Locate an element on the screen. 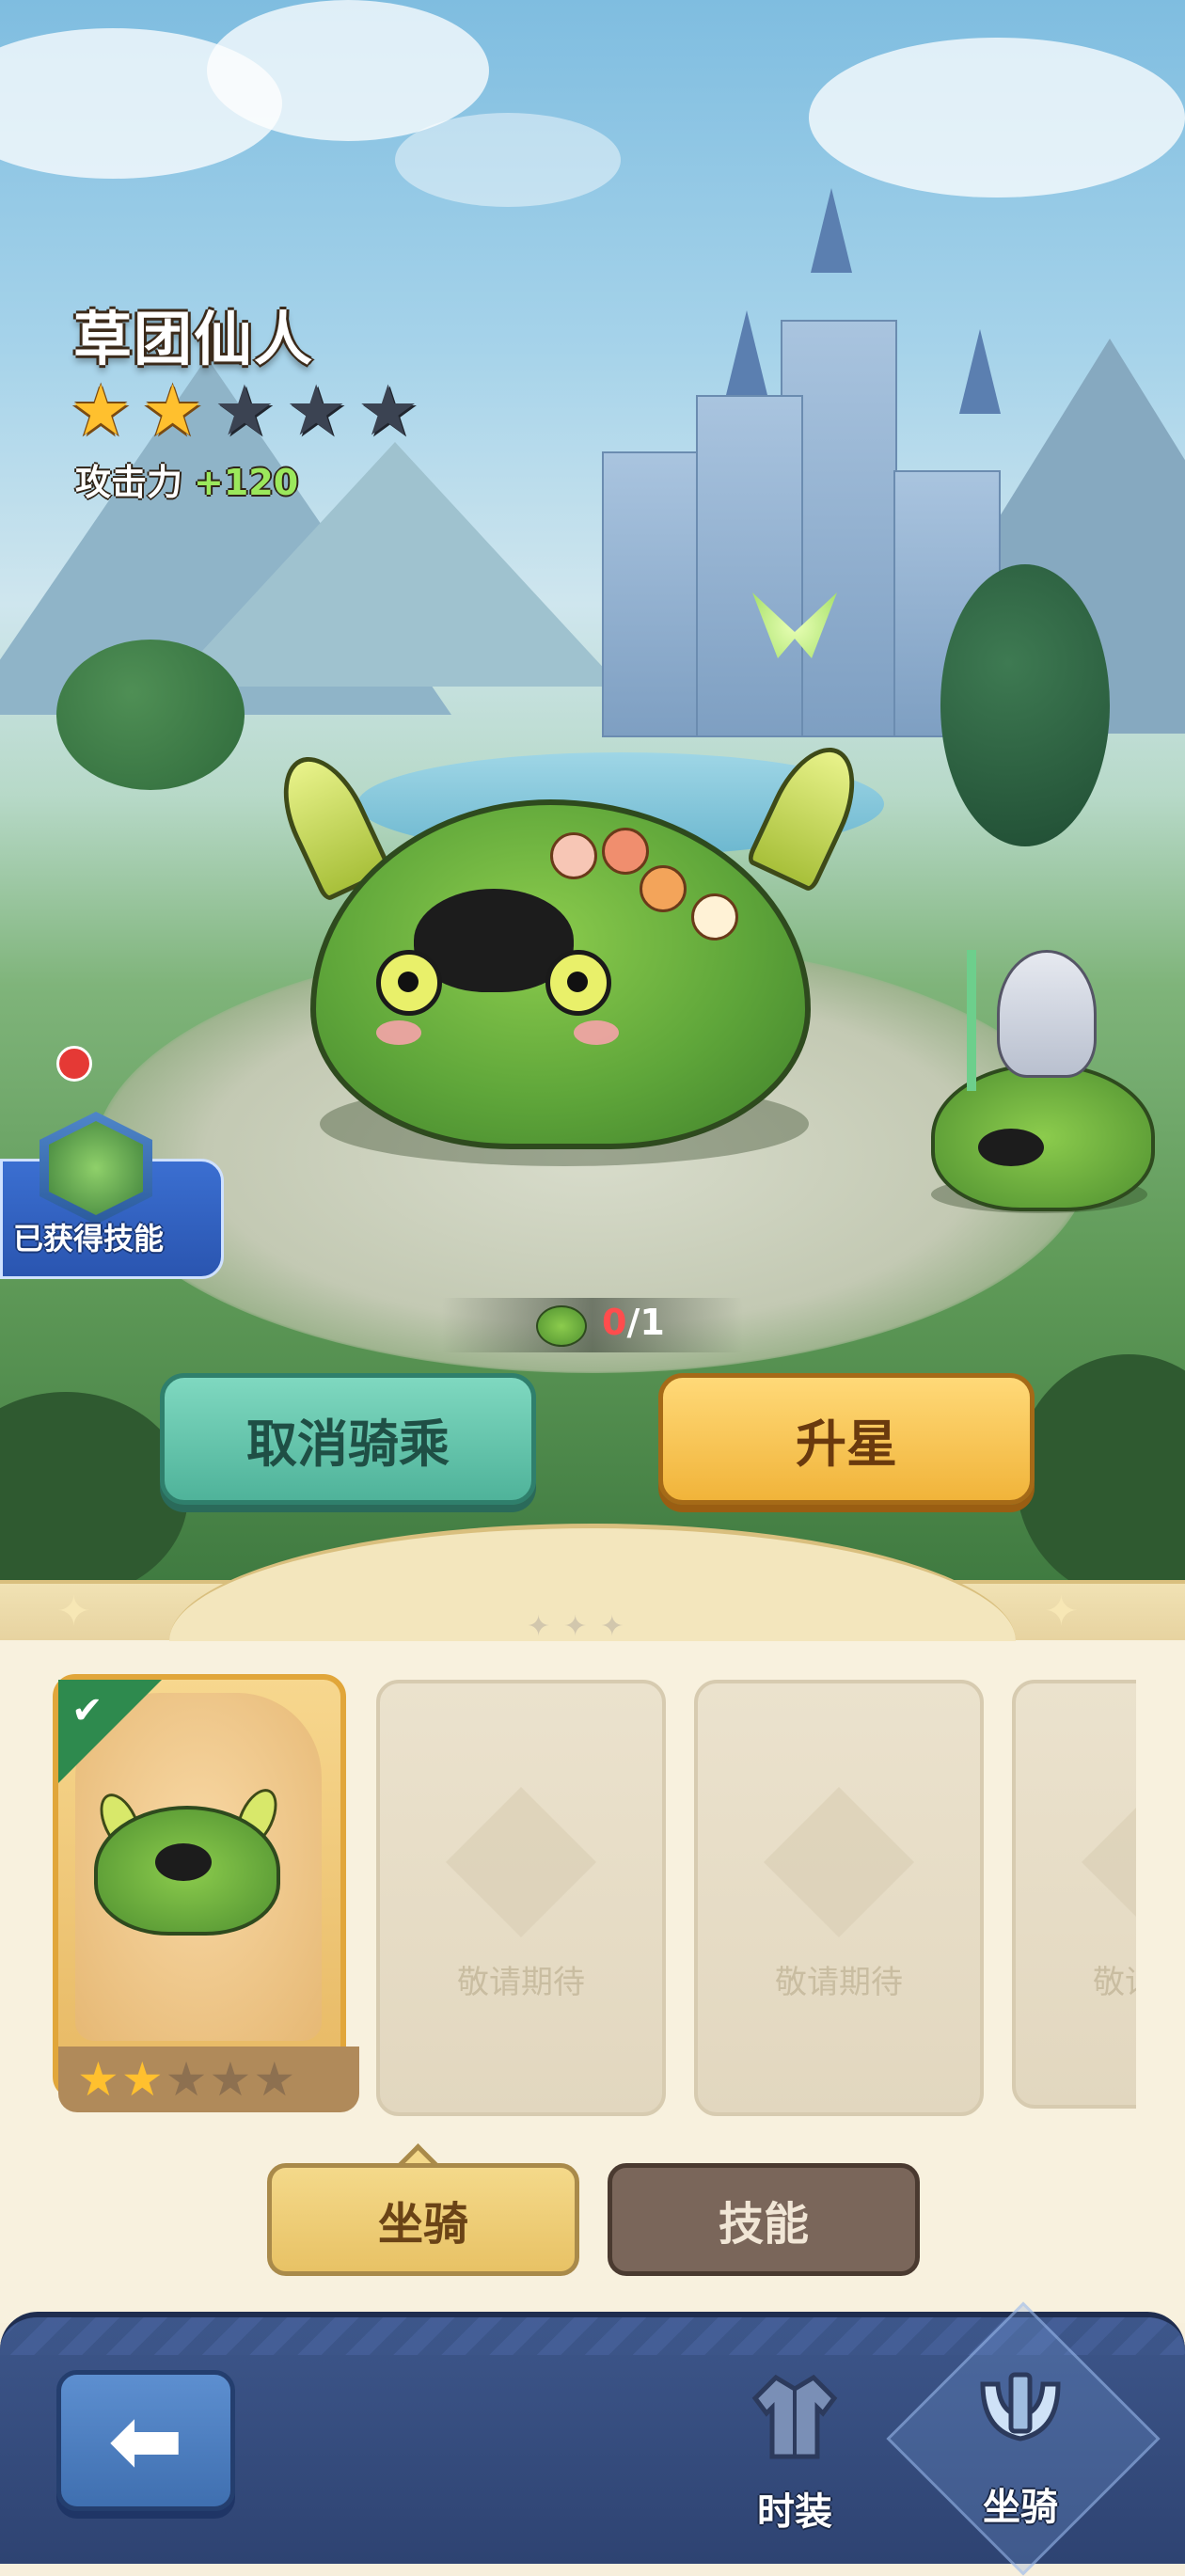 Image resolution: width=1185 pixels, height=2576 pixels. card-star-rating: ★ ★ ★ ★ ★ is located at coordinates (208, 2079).